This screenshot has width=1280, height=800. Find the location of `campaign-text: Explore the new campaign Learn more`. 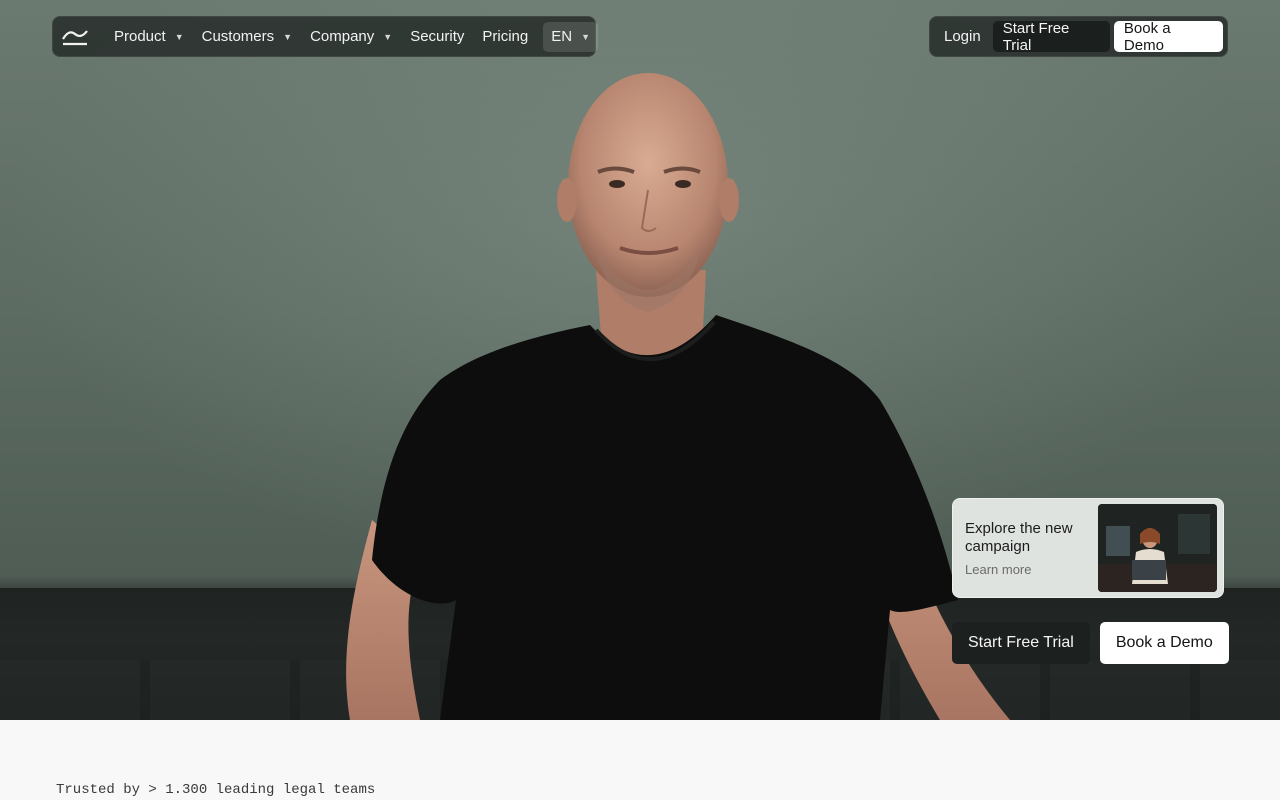

campaign-text: Explore the new campaign Learn more is located at coordinates (1031, 548).